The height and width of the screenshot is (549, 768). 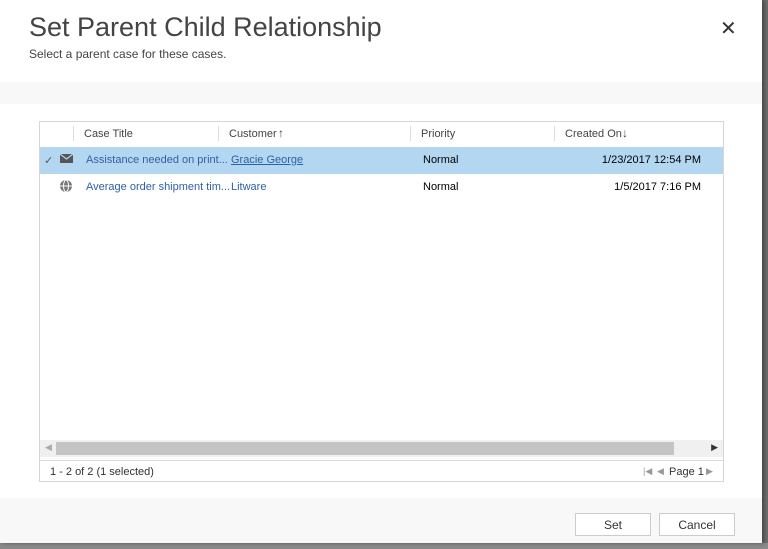 What do you see at coordinates (714, 447) in the screenshot?
I see `scroll-right-icon: ▶` at bounding box center [714, 447].